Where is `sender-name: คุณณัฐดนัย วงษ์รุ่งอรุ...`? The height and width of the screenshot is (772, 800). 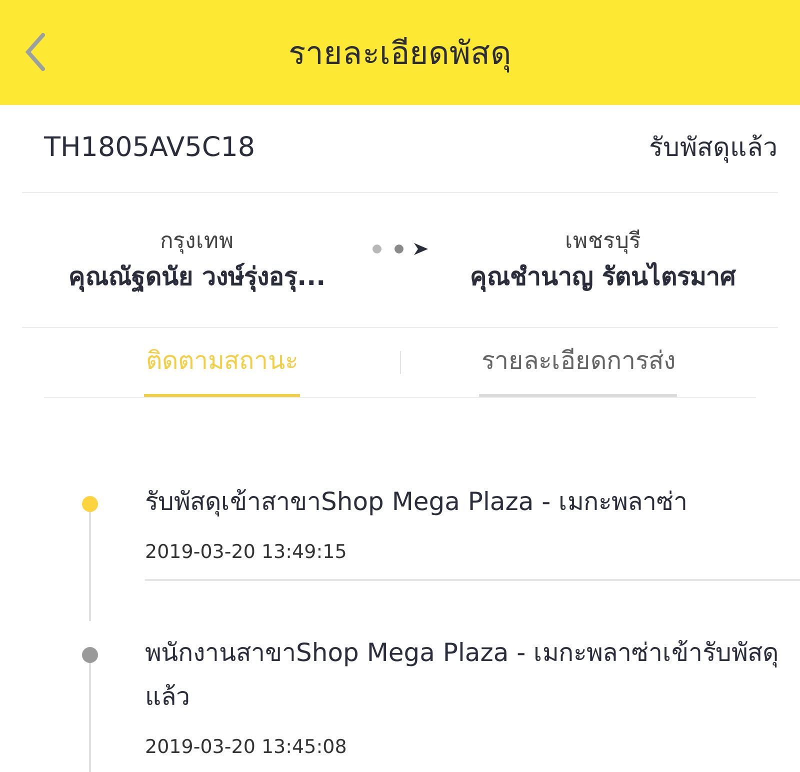 sender-name: คุณณัฐดนัย วงษ์รุ่งอรุ... is located at coordinates (197, 277).